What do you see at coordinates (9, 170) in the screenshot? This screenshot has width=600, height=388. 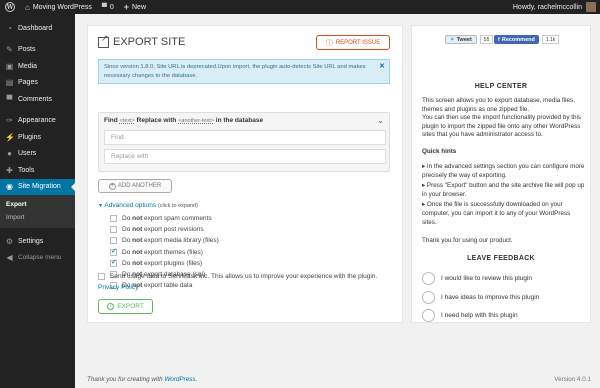 I see `wrench-icon: ✚` at bounding box center [9, 170].